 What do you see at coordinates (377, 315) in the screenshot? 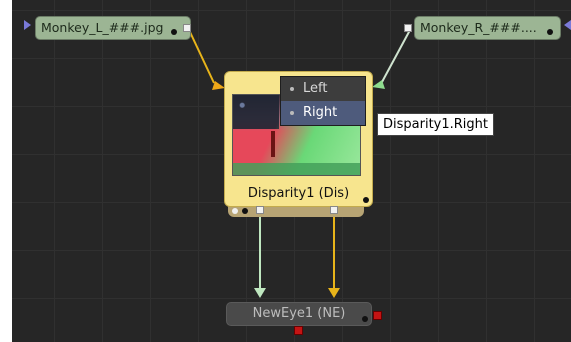
I see `neweye-output-port` at bounding box center [377, 315].